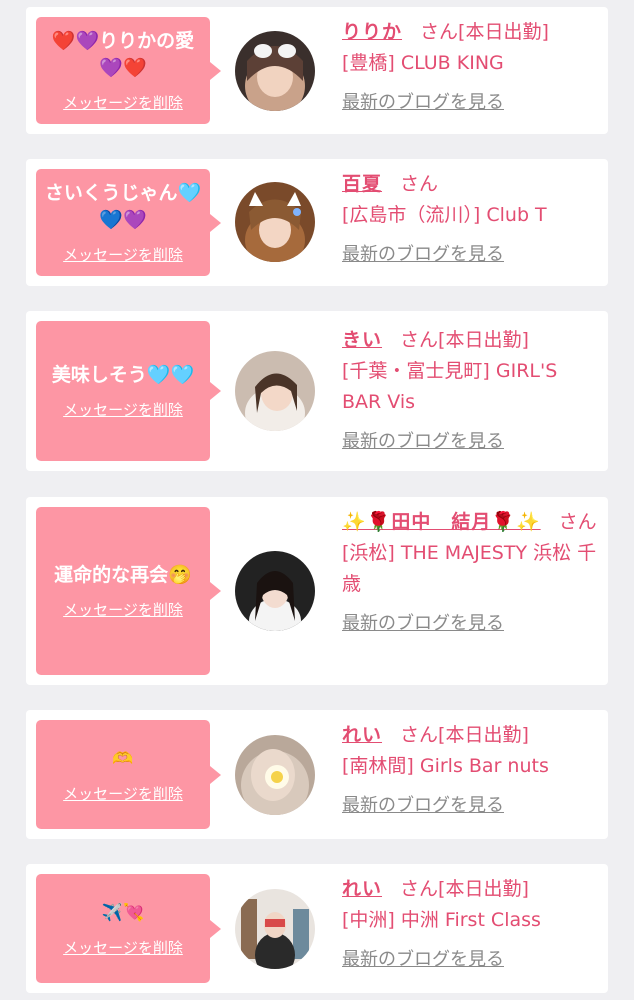  I want to click on cast-name-link: ✨🌹田中 結月🌹✨, so click(441, 522).